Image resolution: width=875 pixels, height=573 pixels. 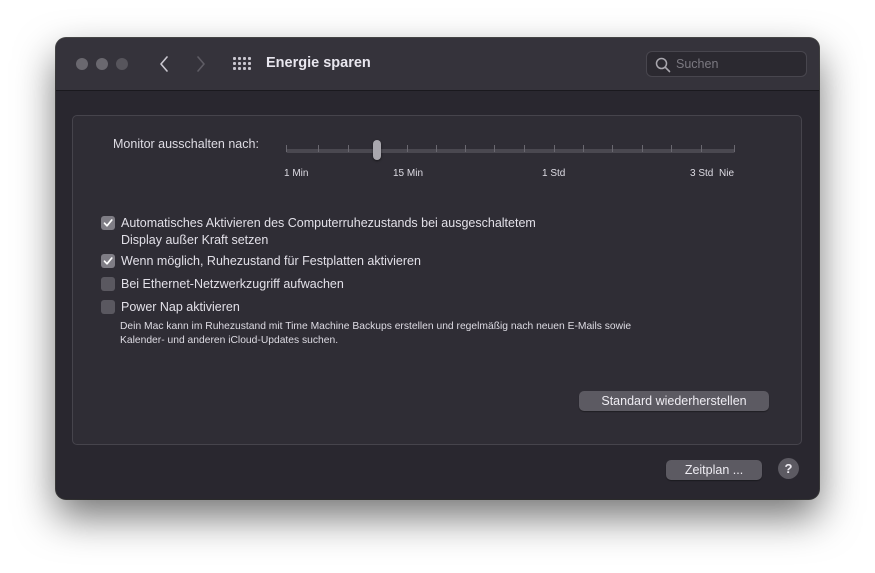 I want to click on slider-tick-label: 15 Min, so click(x=408, y=173).